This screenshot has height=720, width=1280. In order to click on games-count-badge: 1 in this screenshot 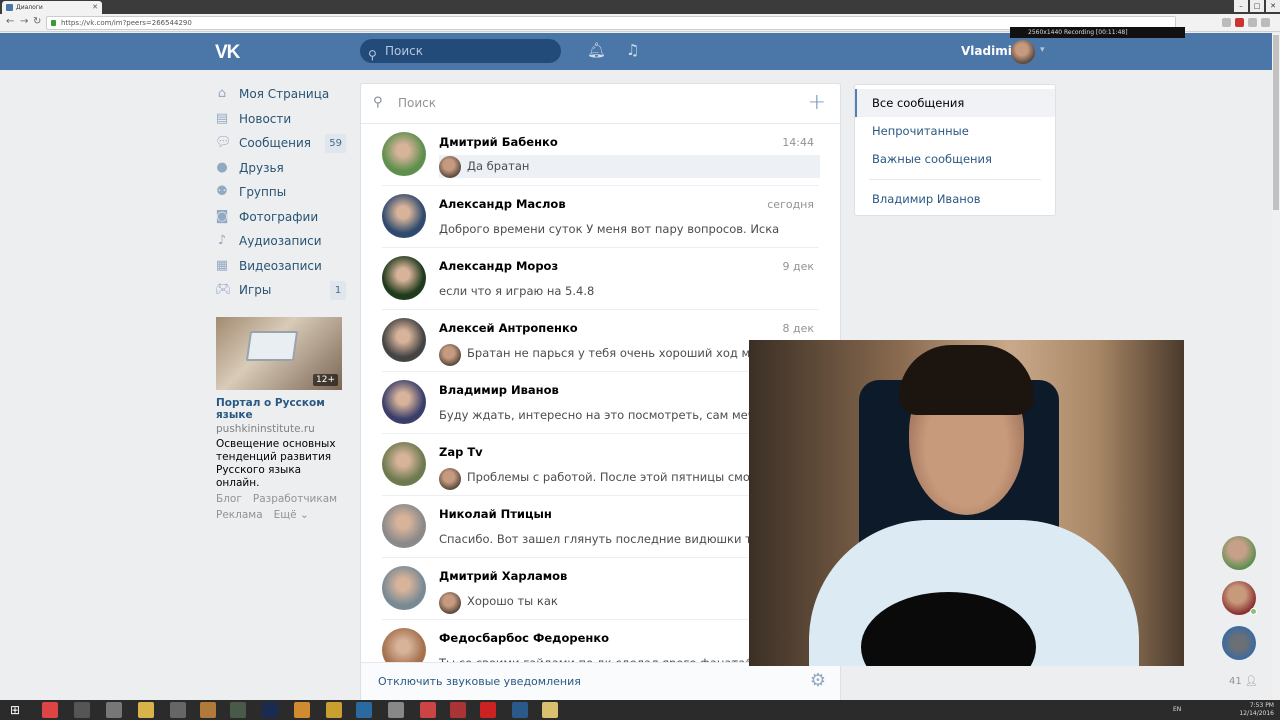, I will do `click(338, 290)`.